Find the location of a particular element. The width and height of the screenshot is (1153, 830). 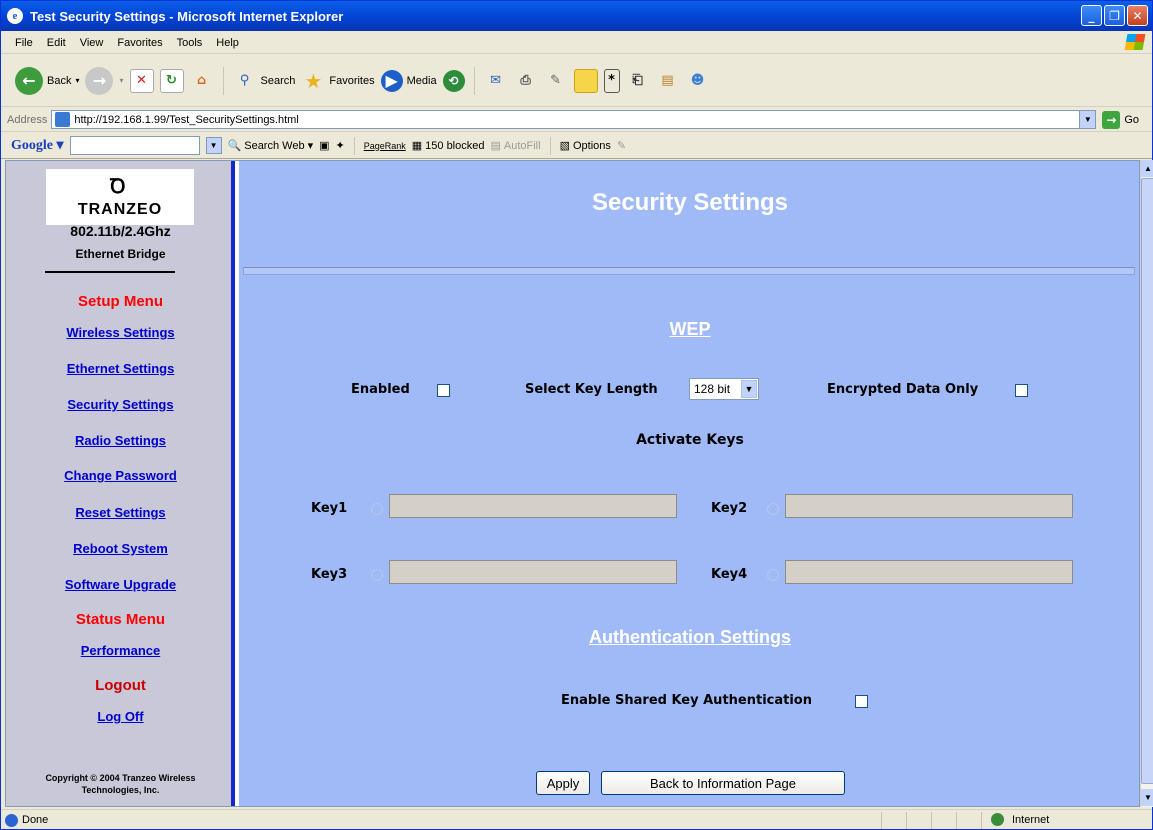

home-icon: ⌂ is located at coordinates (202, 81).